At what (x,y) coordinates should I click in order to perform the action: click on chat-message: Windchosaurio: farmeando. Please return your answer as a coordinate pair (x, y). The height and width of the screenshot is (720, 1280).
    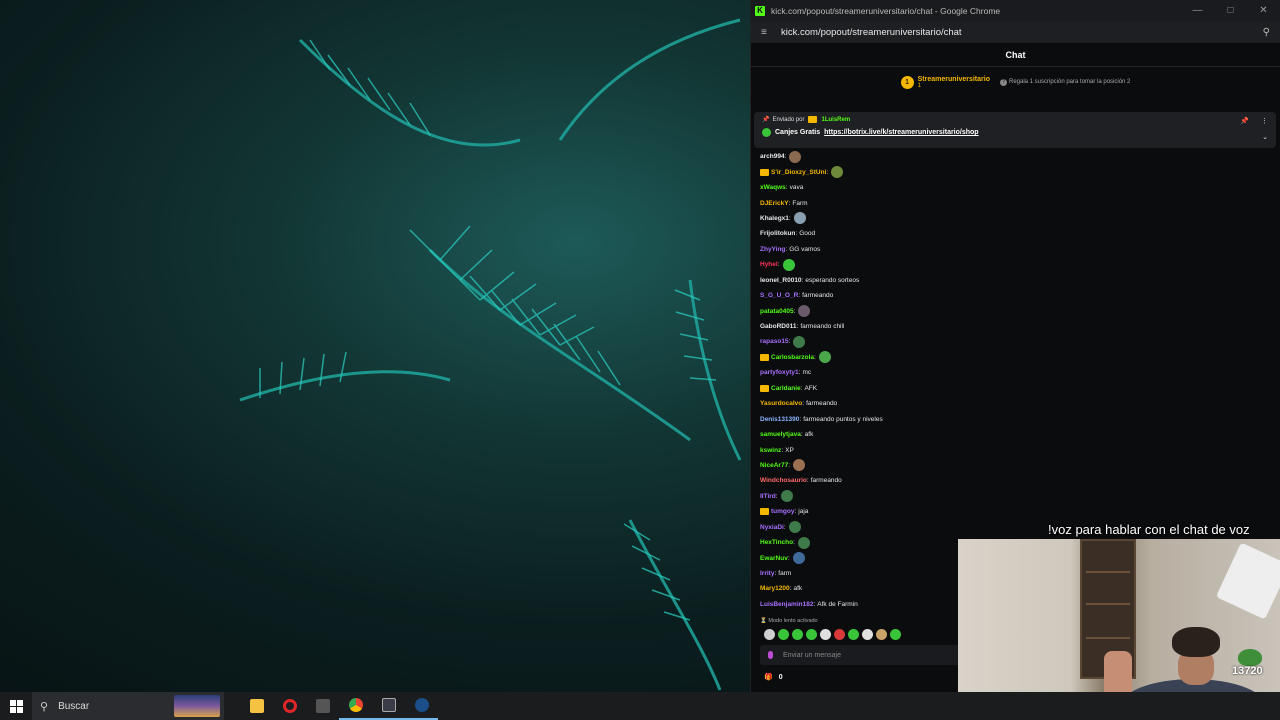
    Looking at the image, I should click on (1010, 480).